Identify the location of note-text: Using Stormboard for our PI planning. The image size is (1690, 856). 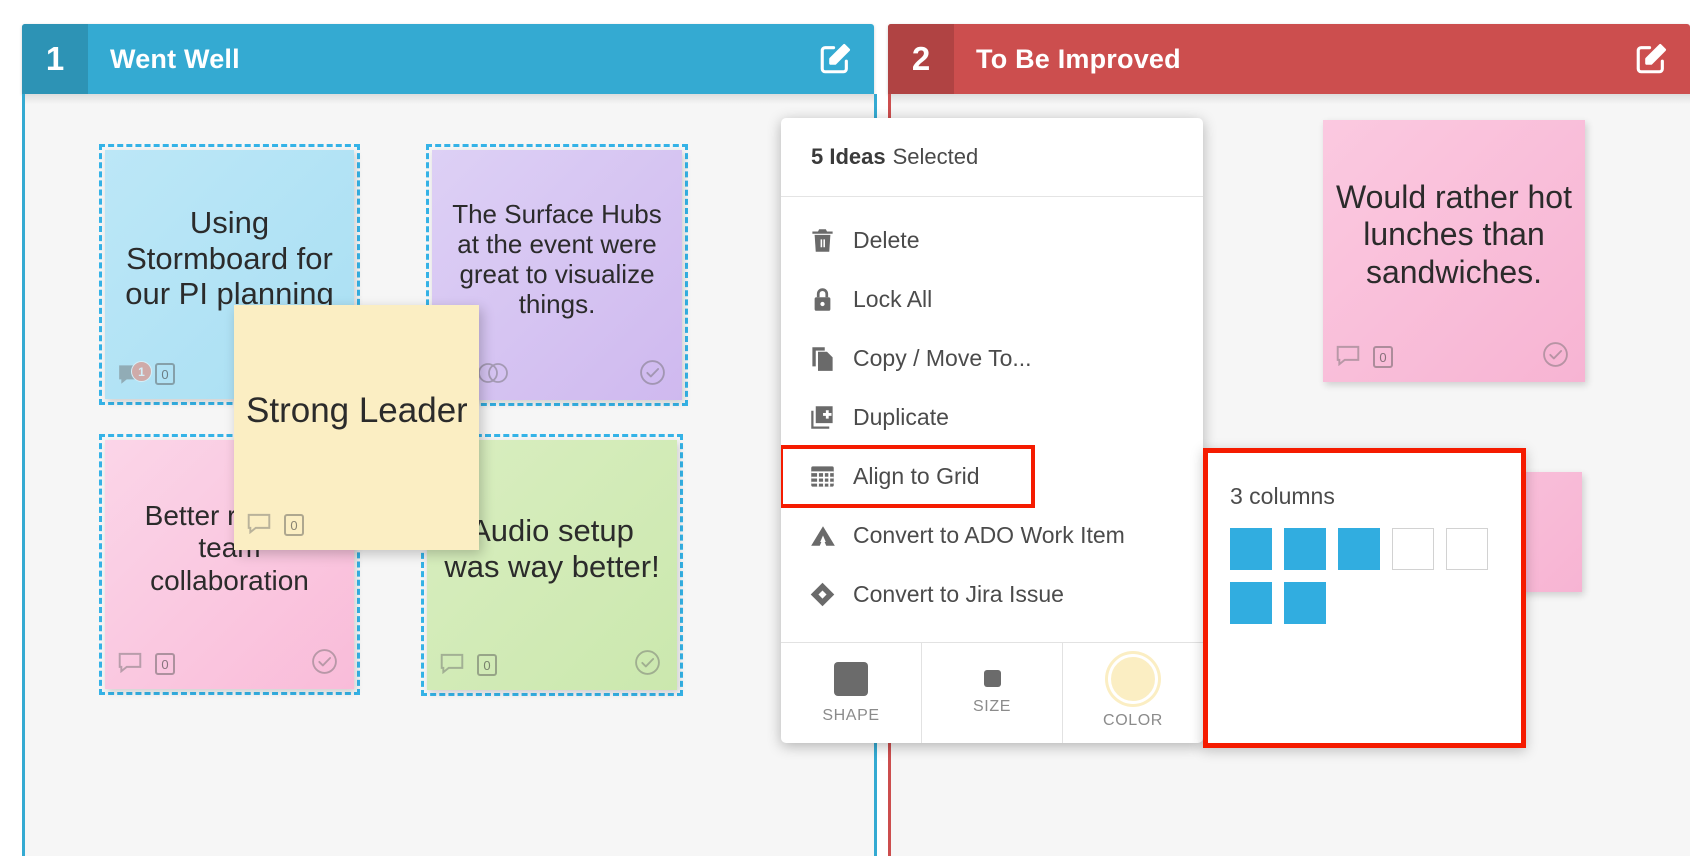
(229, 258).